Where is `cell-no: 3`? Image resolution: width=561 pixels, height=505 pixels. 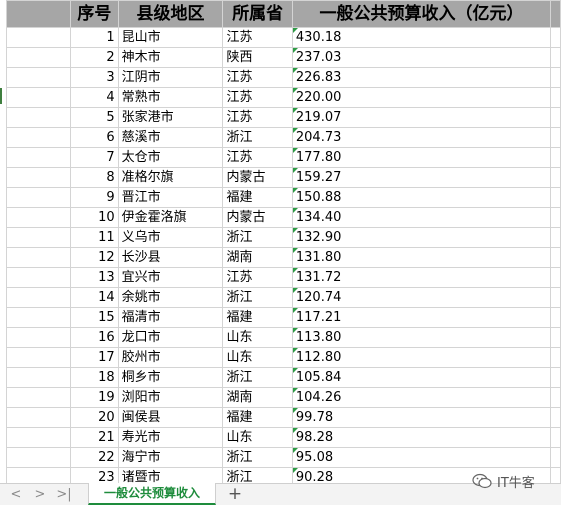
cell-no: 3 is located at coordinates (94, 77).